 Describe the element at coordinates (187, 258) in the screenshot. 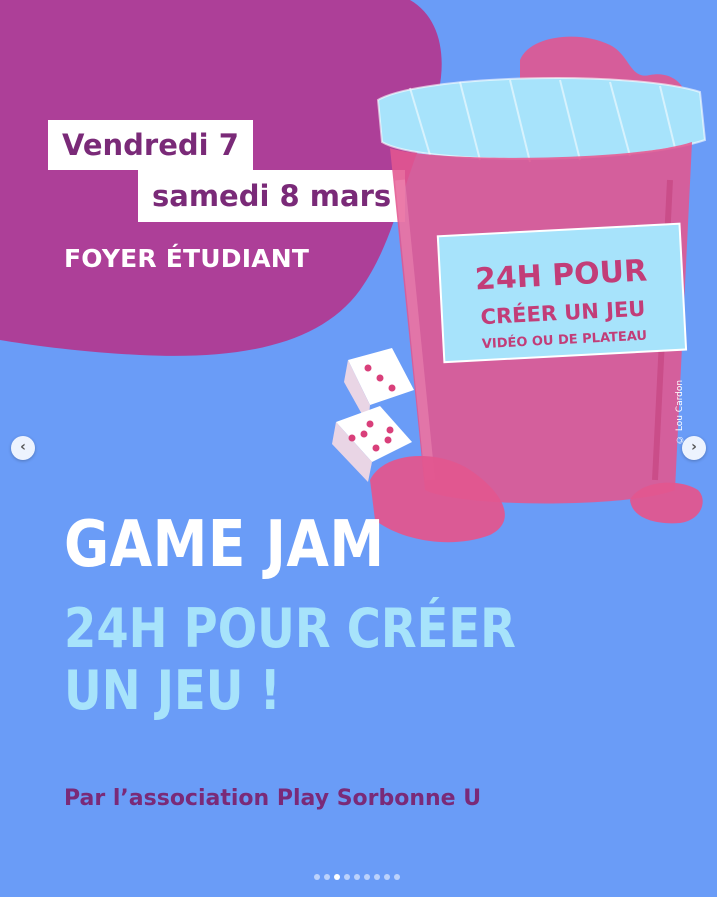

I see `venue-label: FOYER ÉTUDIANT` at that location.